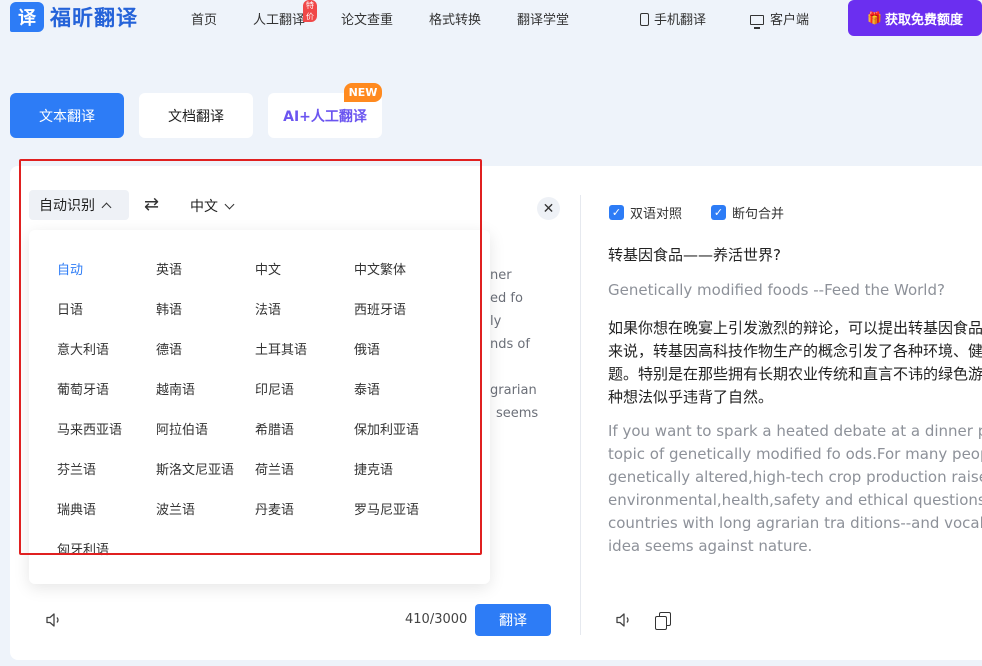 The width and height of the screenshot is (982, 666). Describe the element at coordinates (274, 508) in the screenshot. I see `lang-option: 丹麦语` at that location.